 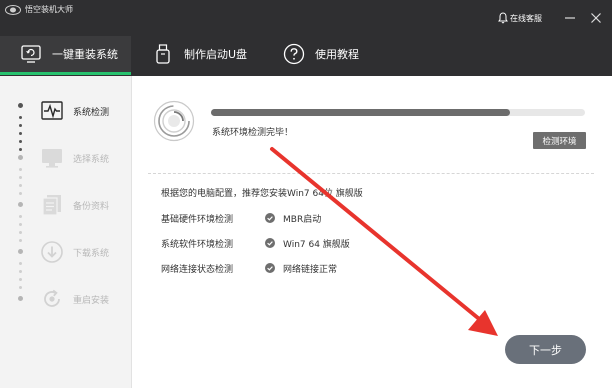 What do you see at coordinates (85, 54) in the screenshot?
I see `tab-label: 一键重装系统` at bounding box center [85, 54].